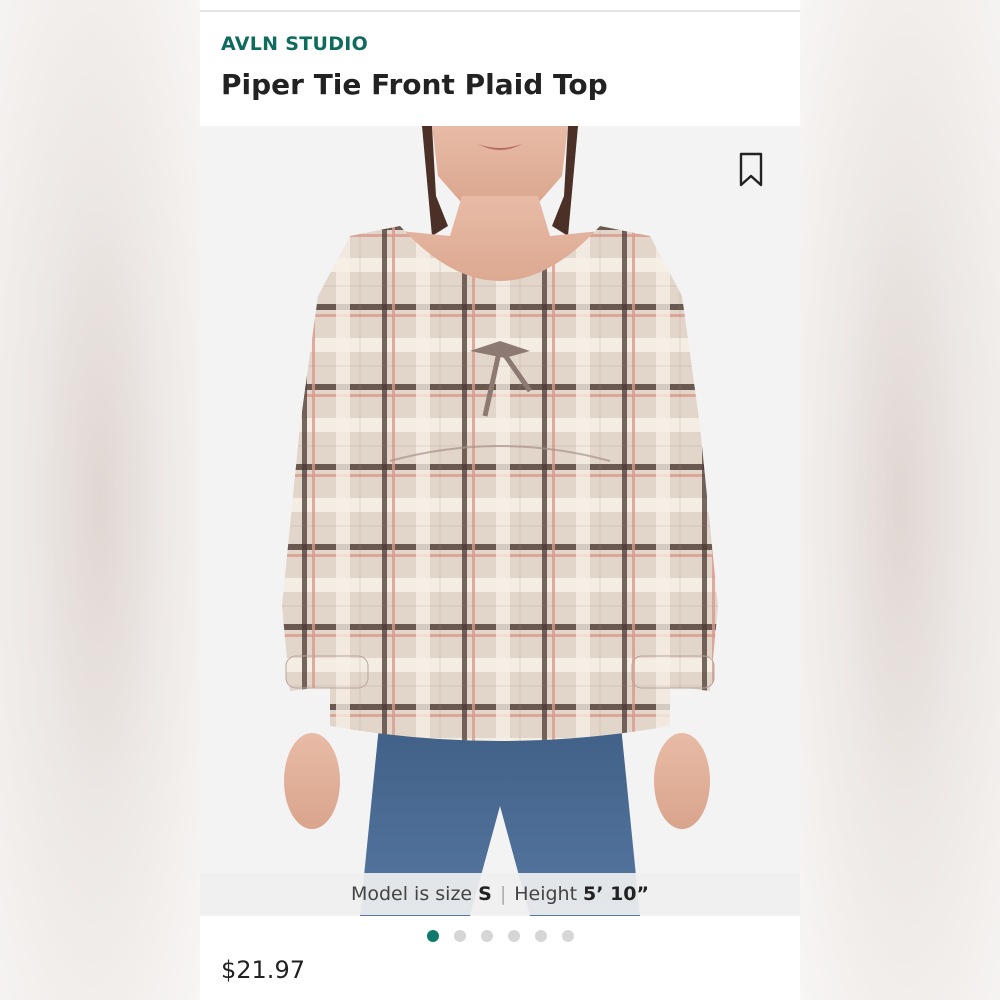 The image size is (1000, 1000). I want to click on divider, so click(500, 11).